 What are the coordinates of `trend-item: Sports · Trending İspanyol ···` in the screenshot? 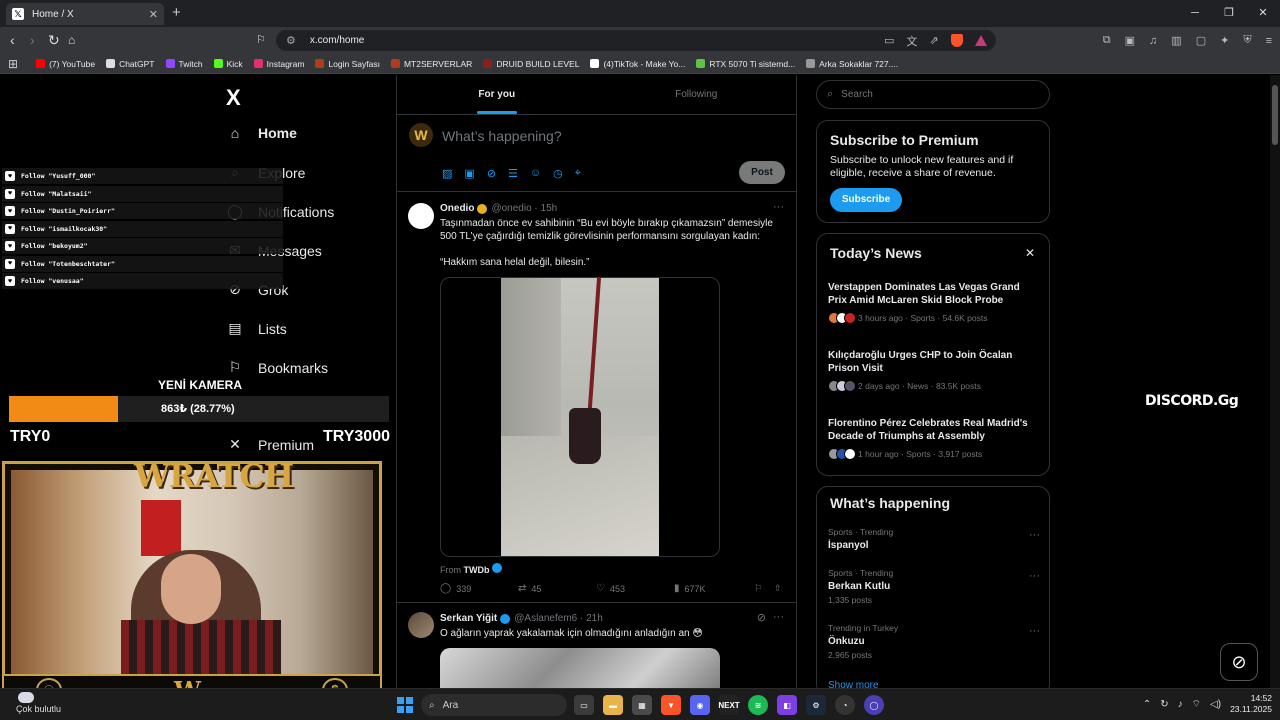 It's located at (934, 540).